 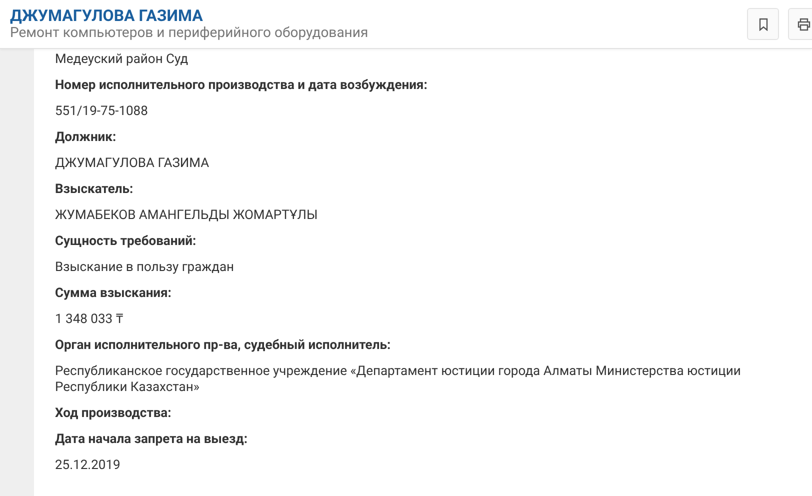 What do you see at coordinates (102, 112) in the screenshot?
I see `field-value: 551/19-75-1088` at bounding box center [102, 112].